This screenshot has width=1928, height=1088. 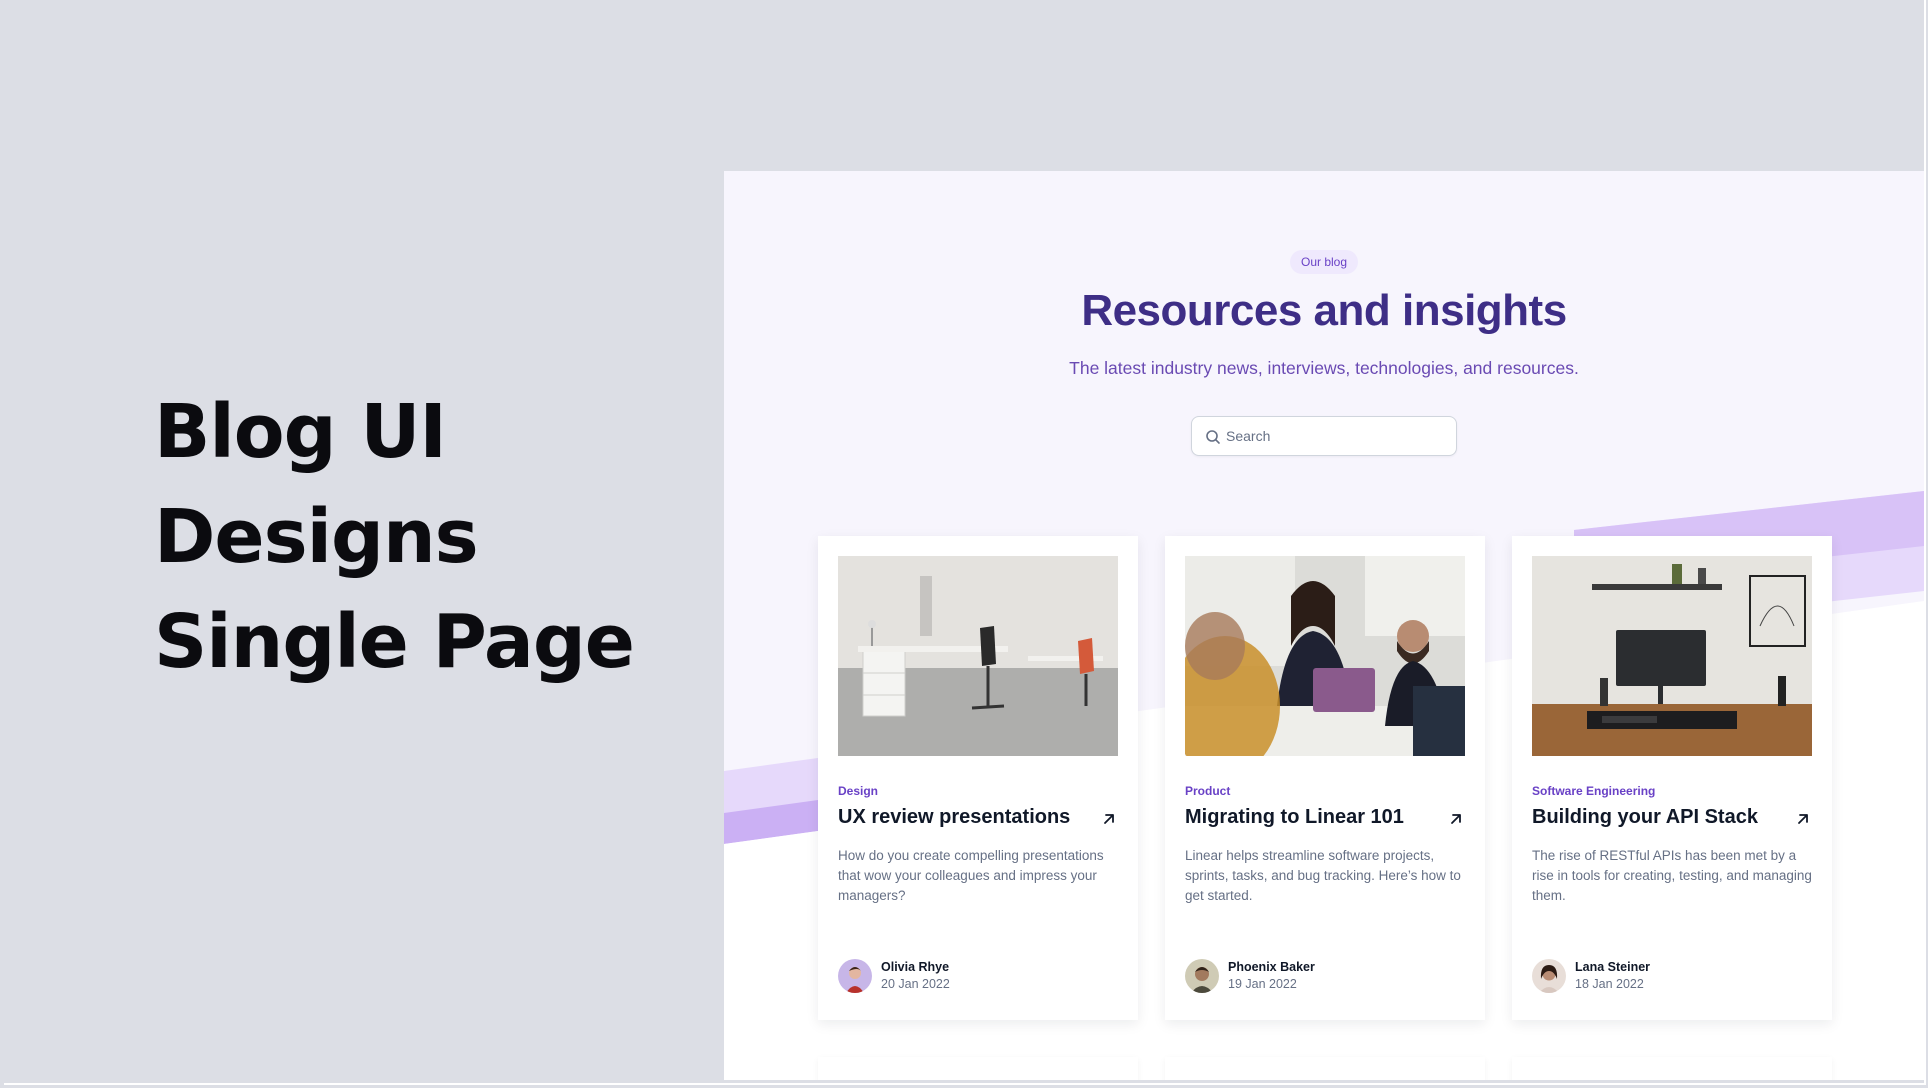 What do you see at coordinates (1294, 817) in the screenshot?
I see `post-title-link: Migrating to Linear 101` at bounding box center [1294, 817].